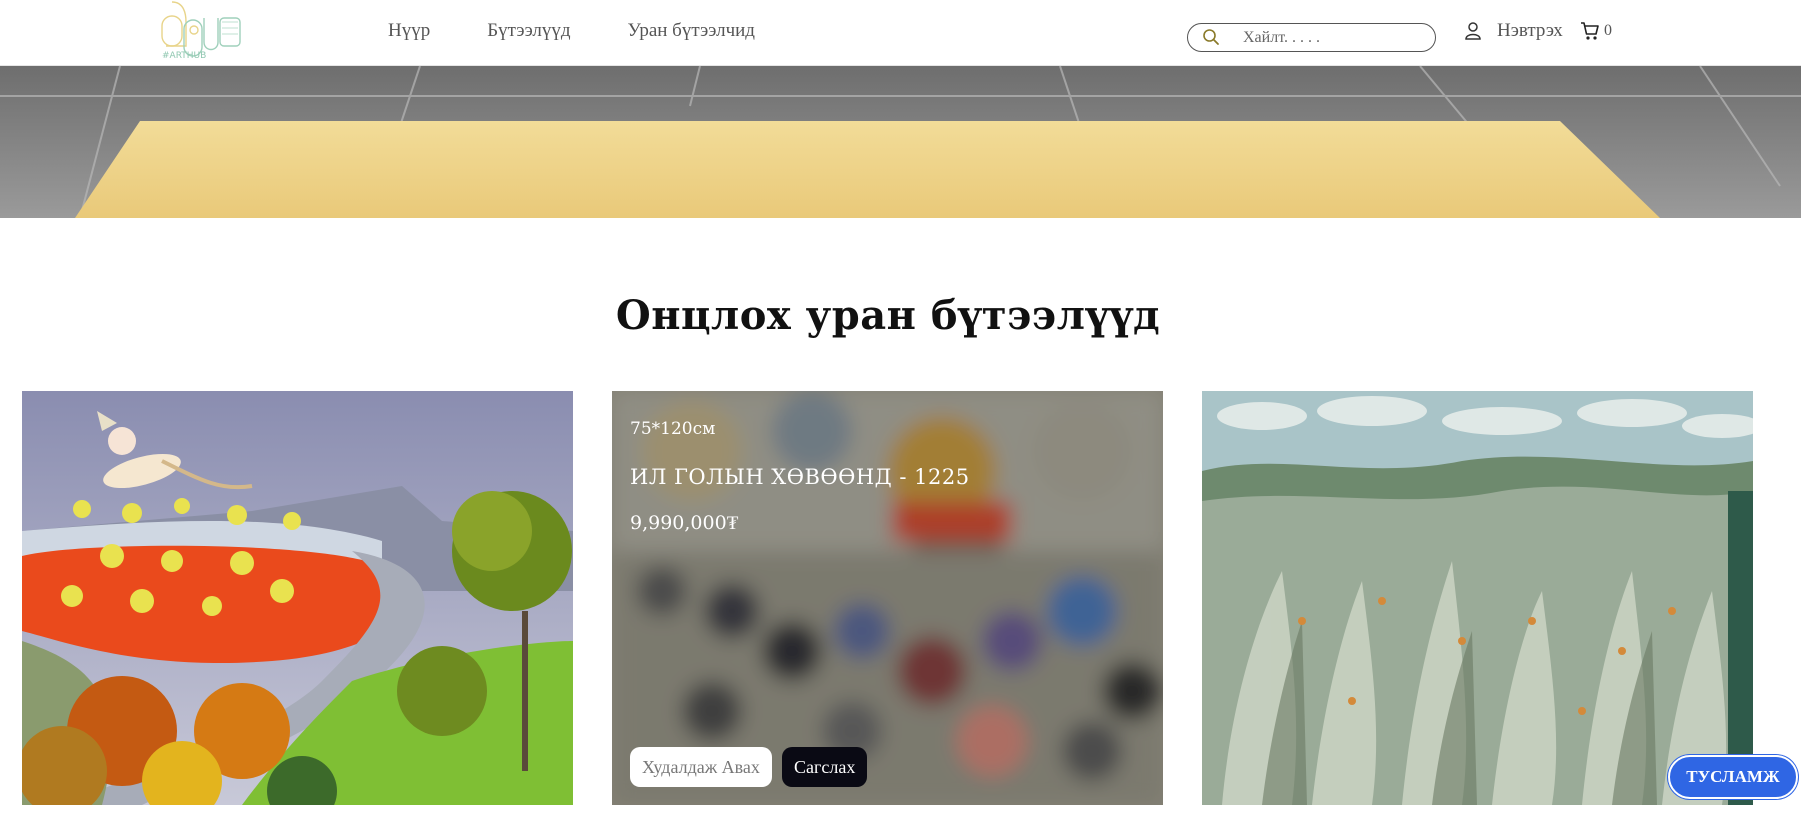 This screenshot has height=834, width=1801. What do you see at coordinates (1211, 37) in the screenshot?
I see `search-icon` at bounding box center [1211, 37].